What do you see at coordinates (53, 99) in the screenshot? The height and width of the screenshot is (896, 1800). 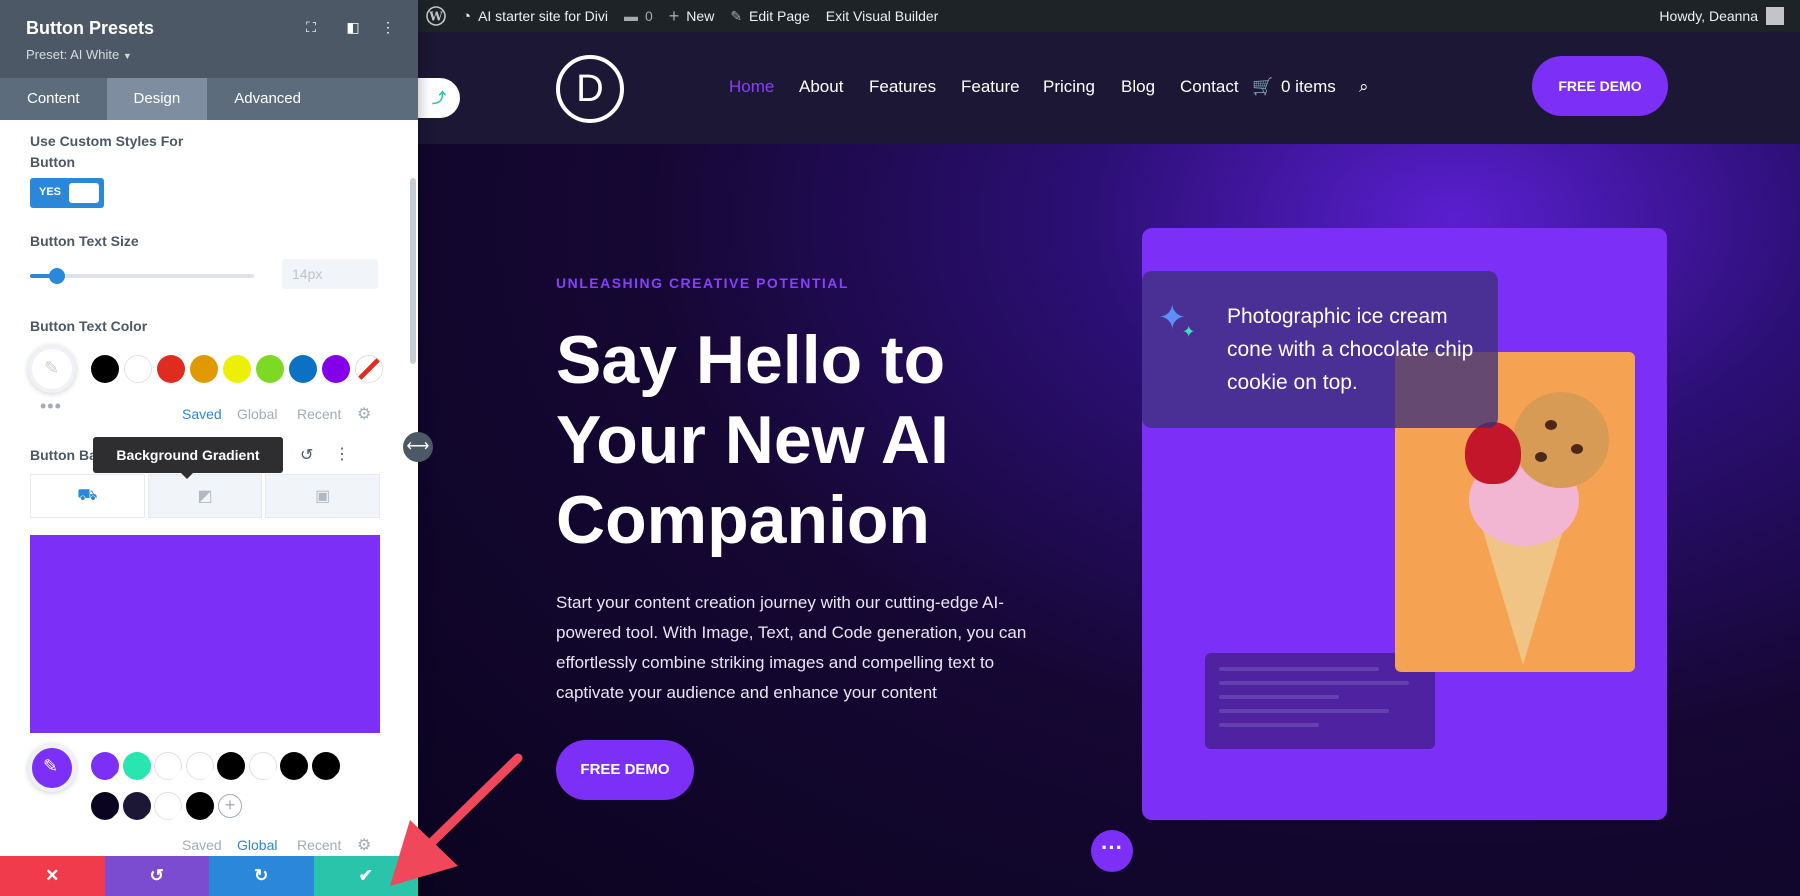 I see `tab-content: Content` at bounding box center [53, 99].